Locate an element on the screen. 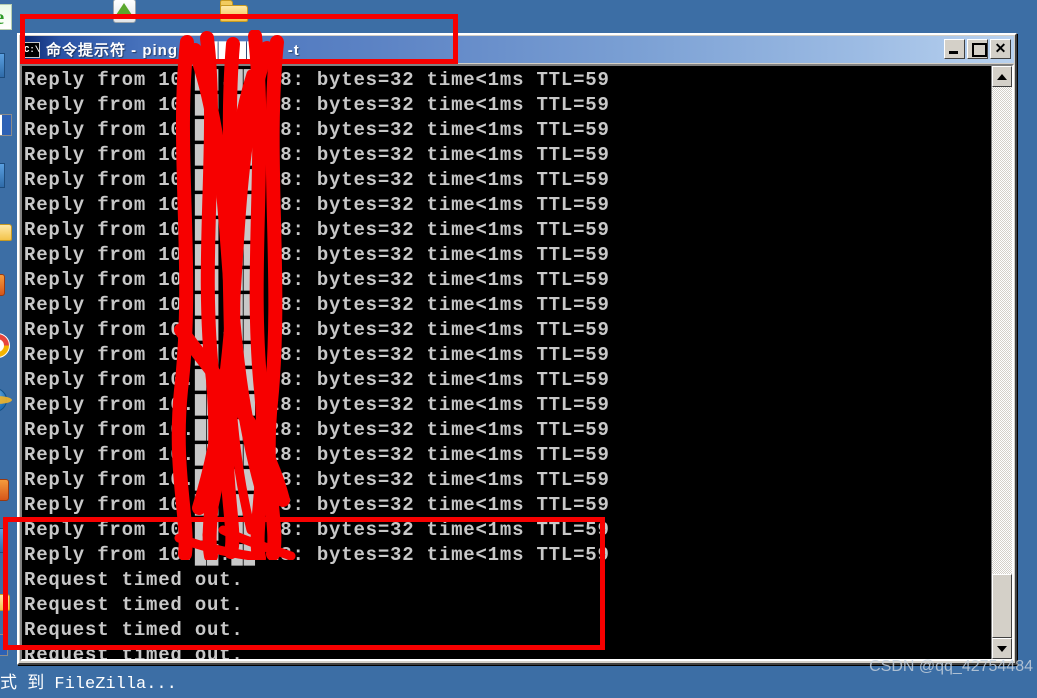 The width and height of the screenshot is (1037, 698). document-icon-glyph is located at coordinates (6, 540).